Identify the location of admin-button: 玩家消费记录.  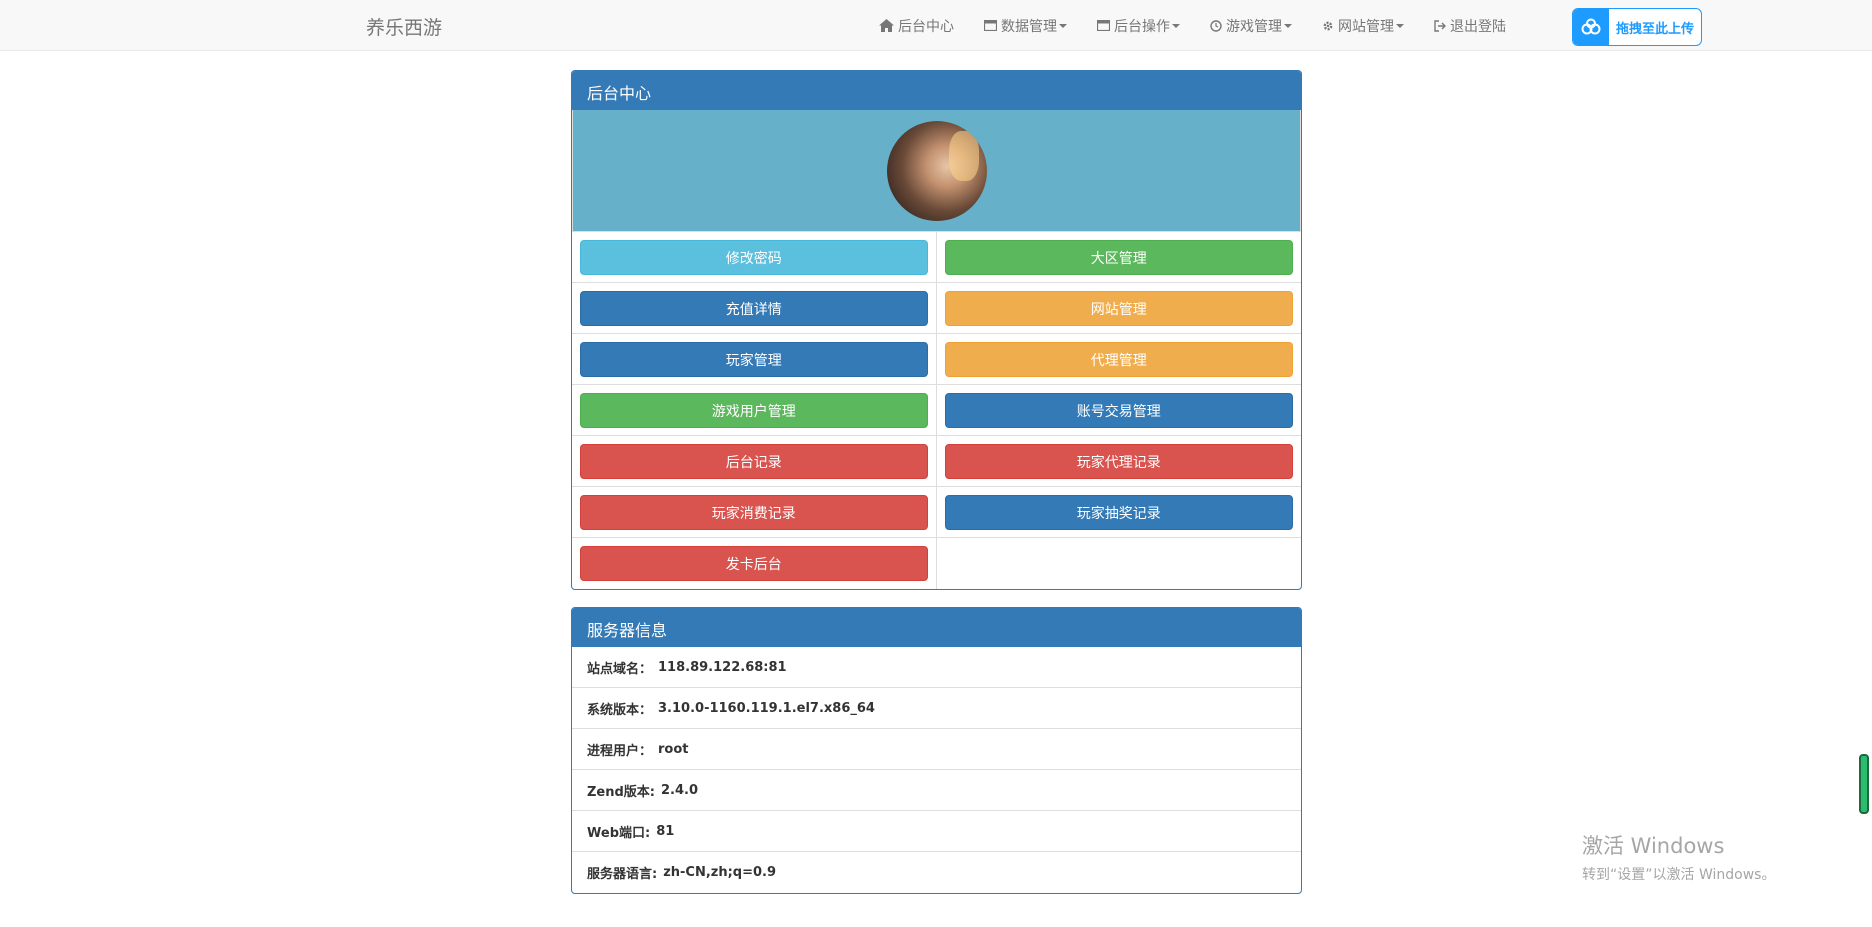
(754, 512).